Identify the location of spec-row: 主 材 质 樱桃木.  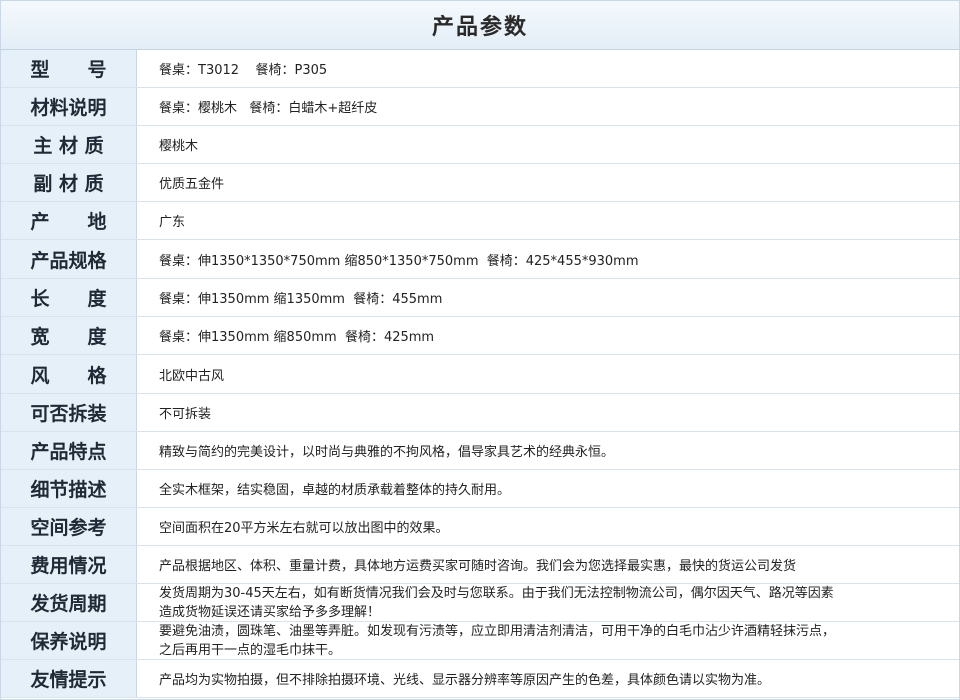
(480, 145).